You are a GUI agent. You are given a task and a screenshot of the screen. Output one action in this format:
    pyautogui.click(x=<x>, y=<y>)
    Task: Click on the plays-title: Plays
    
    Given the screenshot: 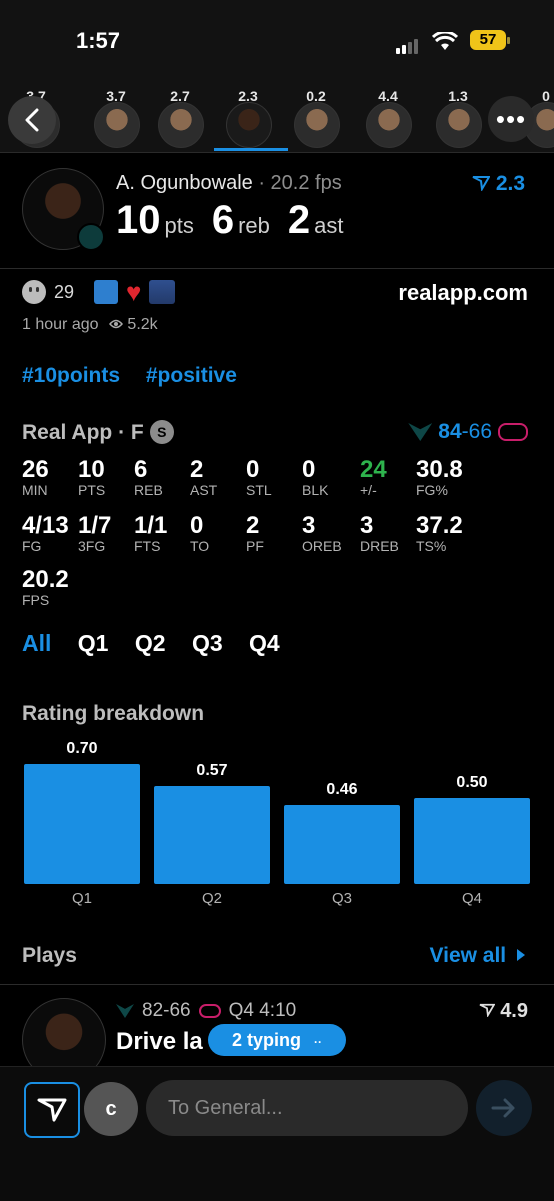 What is the action you would take?
    pyautogui.click(x=49, y=955)
    